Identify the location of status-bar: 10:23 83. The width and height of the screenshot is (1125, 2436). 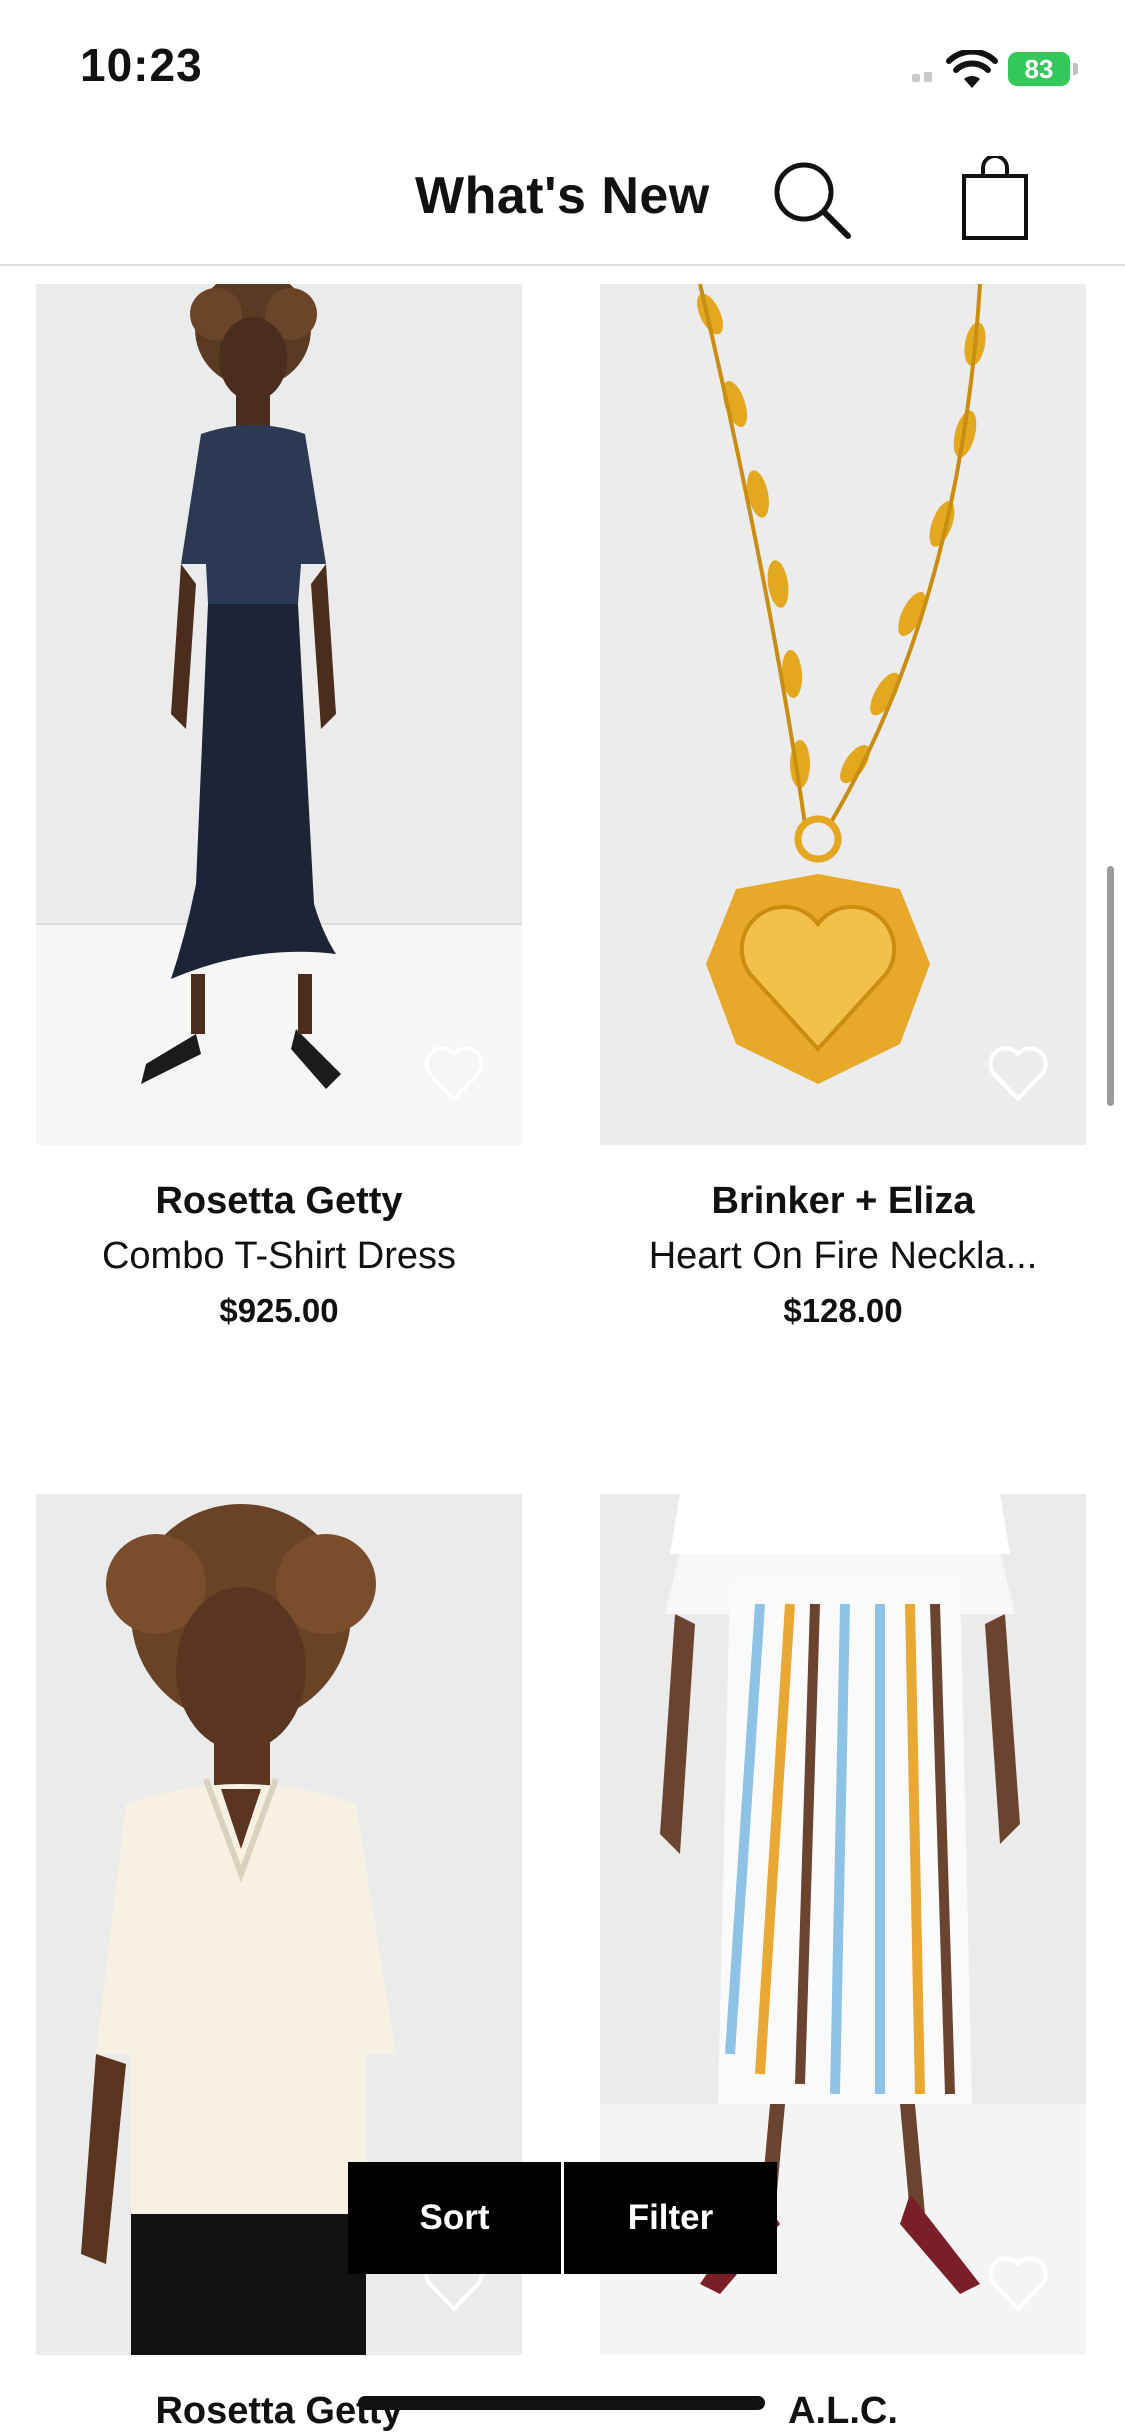
(562, 65).